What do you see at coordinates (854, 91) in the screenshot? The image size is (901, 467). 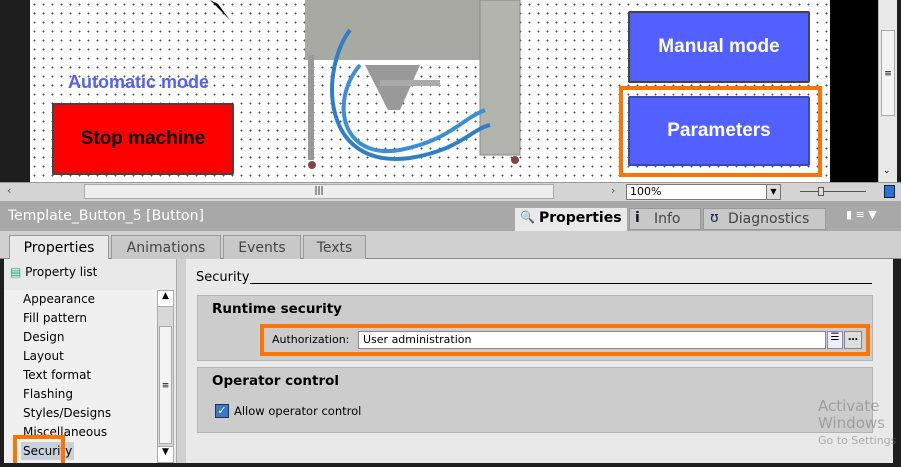 I see `canvas-border` at bounding box center [854, 91].